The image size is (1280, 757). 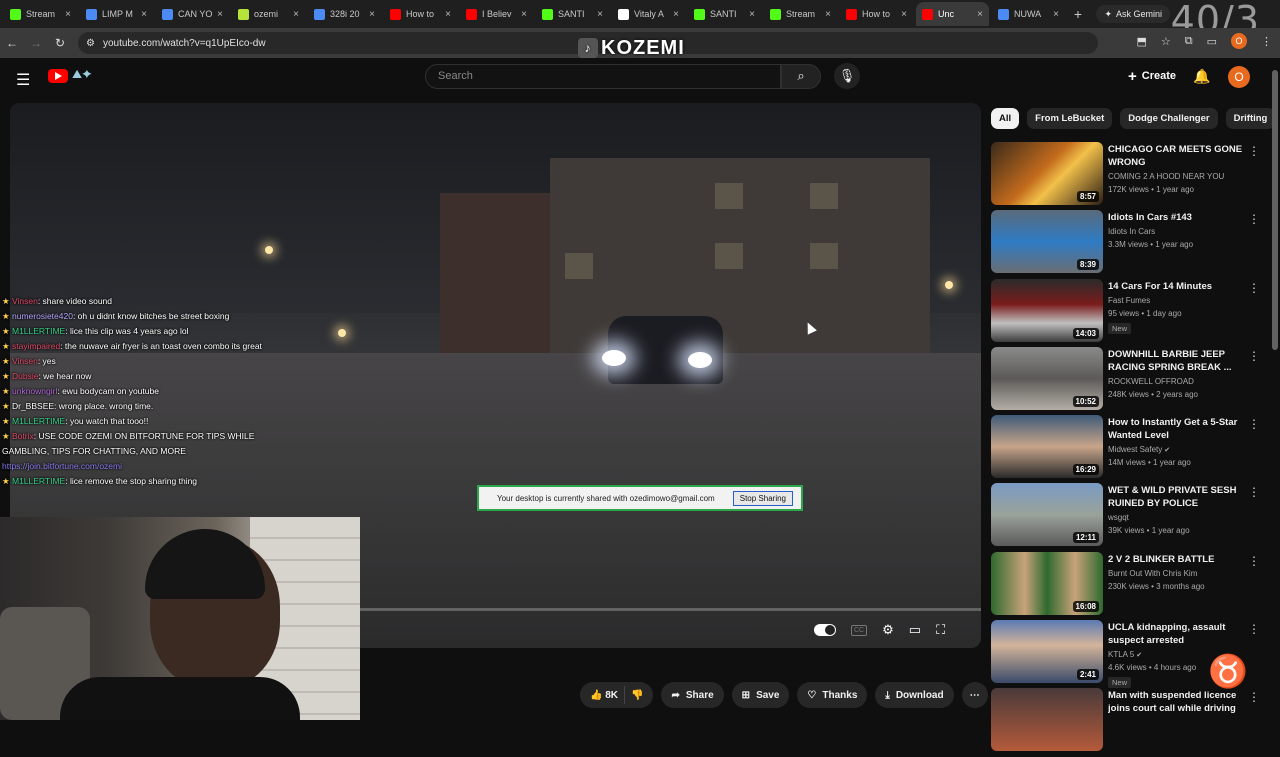 What do you see at coordinates (915, 630) in the screenshot?
I see `theater-mode-icon: ▭` at bounding box center [915, 630].